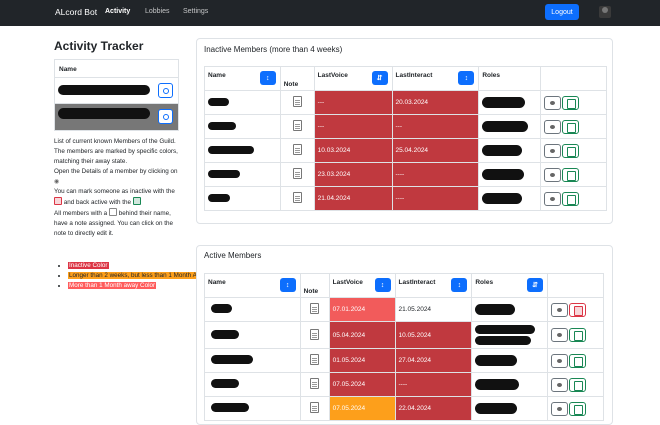  I want to click on active-members-title: Active Members, so click(233, 255).